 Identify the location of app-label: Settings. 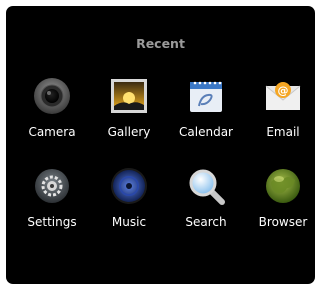
(52, 222).